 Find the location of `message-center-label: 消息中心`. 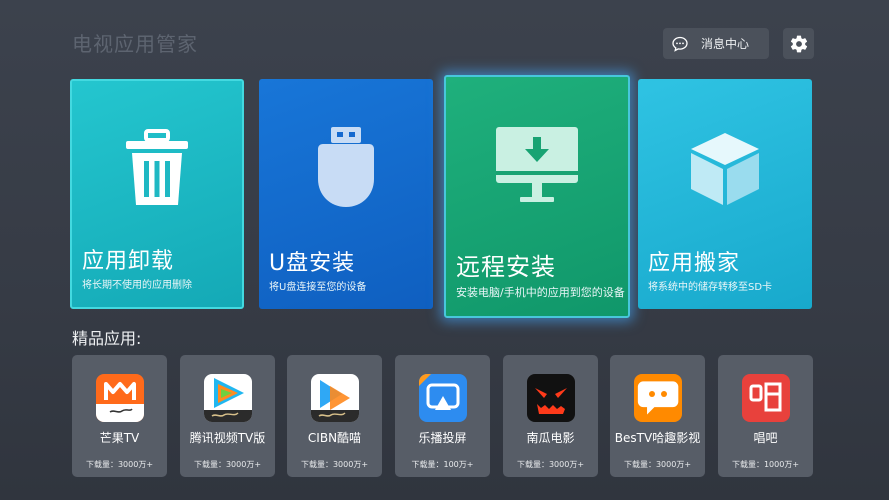

message-center-label: 消息中心 is located at coordinates (725, 44).